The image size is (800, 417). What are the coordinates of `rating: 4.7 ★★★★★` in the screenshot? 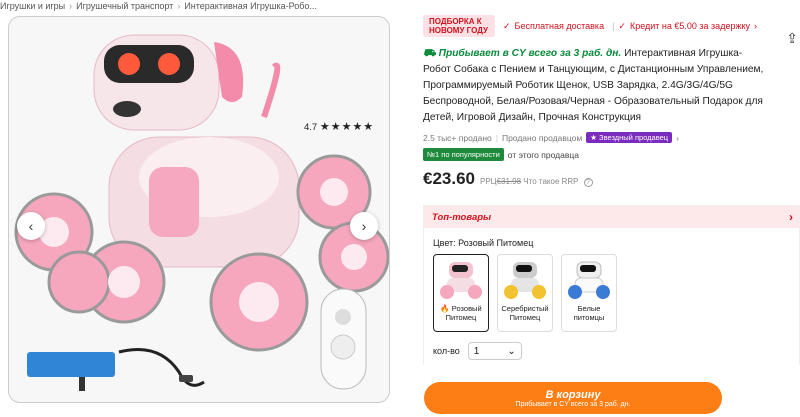 It's located at (339, 126).